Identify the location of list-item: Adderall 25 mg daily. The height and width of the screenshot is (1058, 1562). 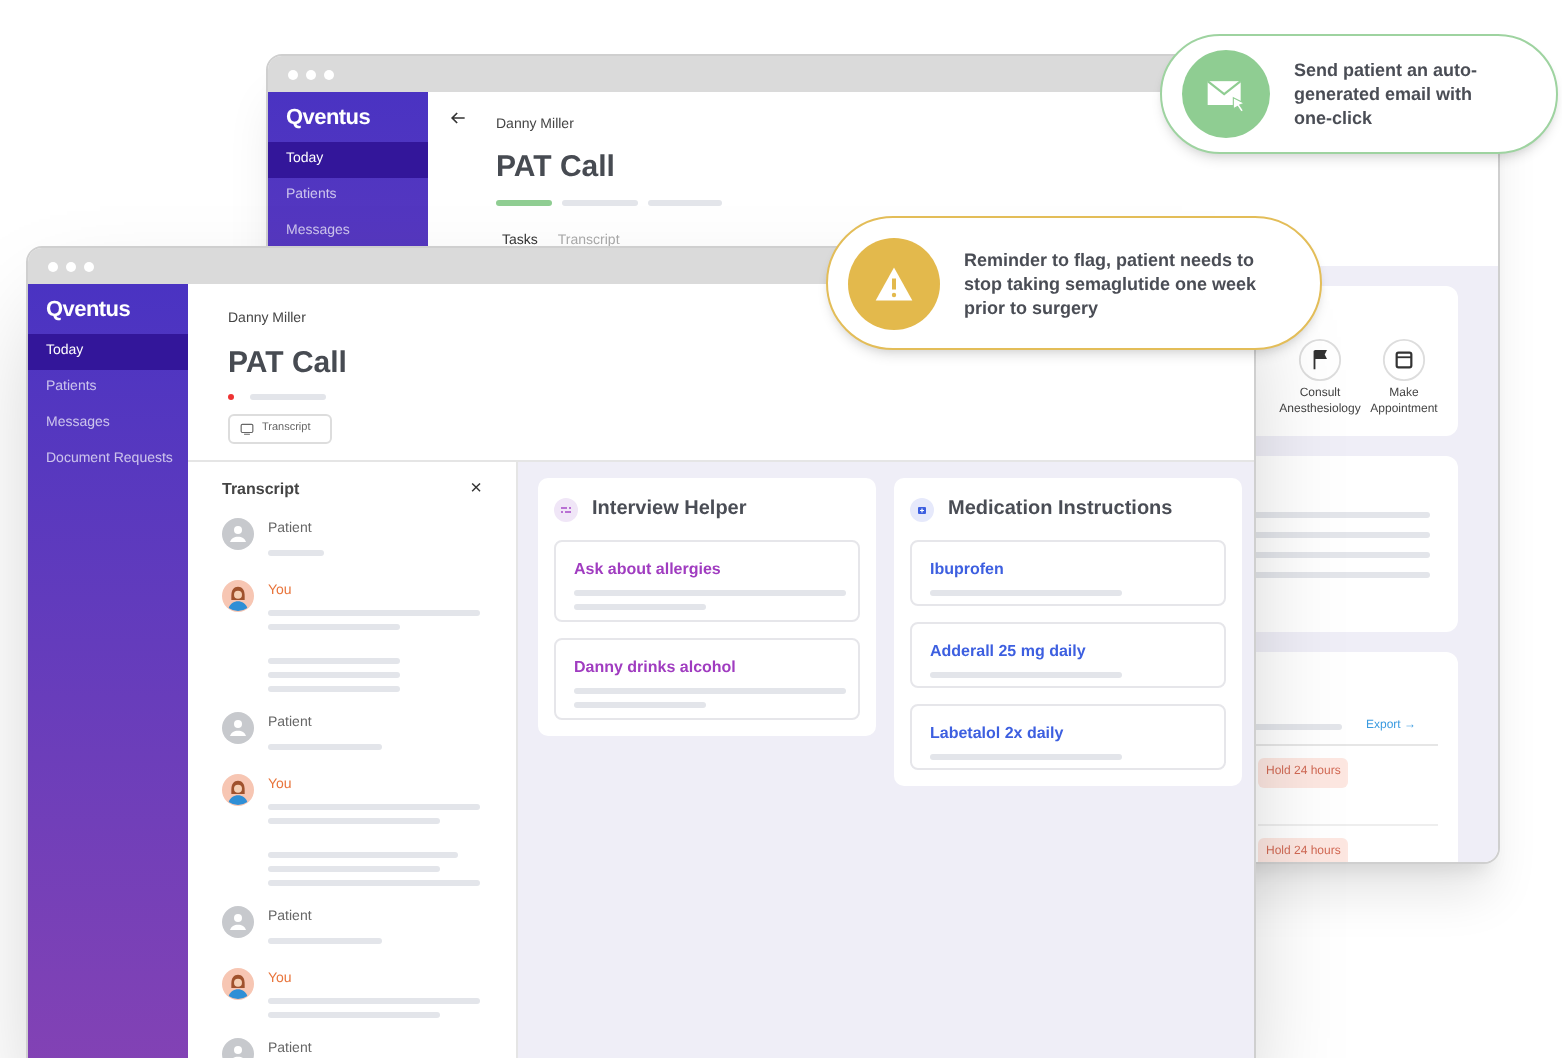
(1068, 655).